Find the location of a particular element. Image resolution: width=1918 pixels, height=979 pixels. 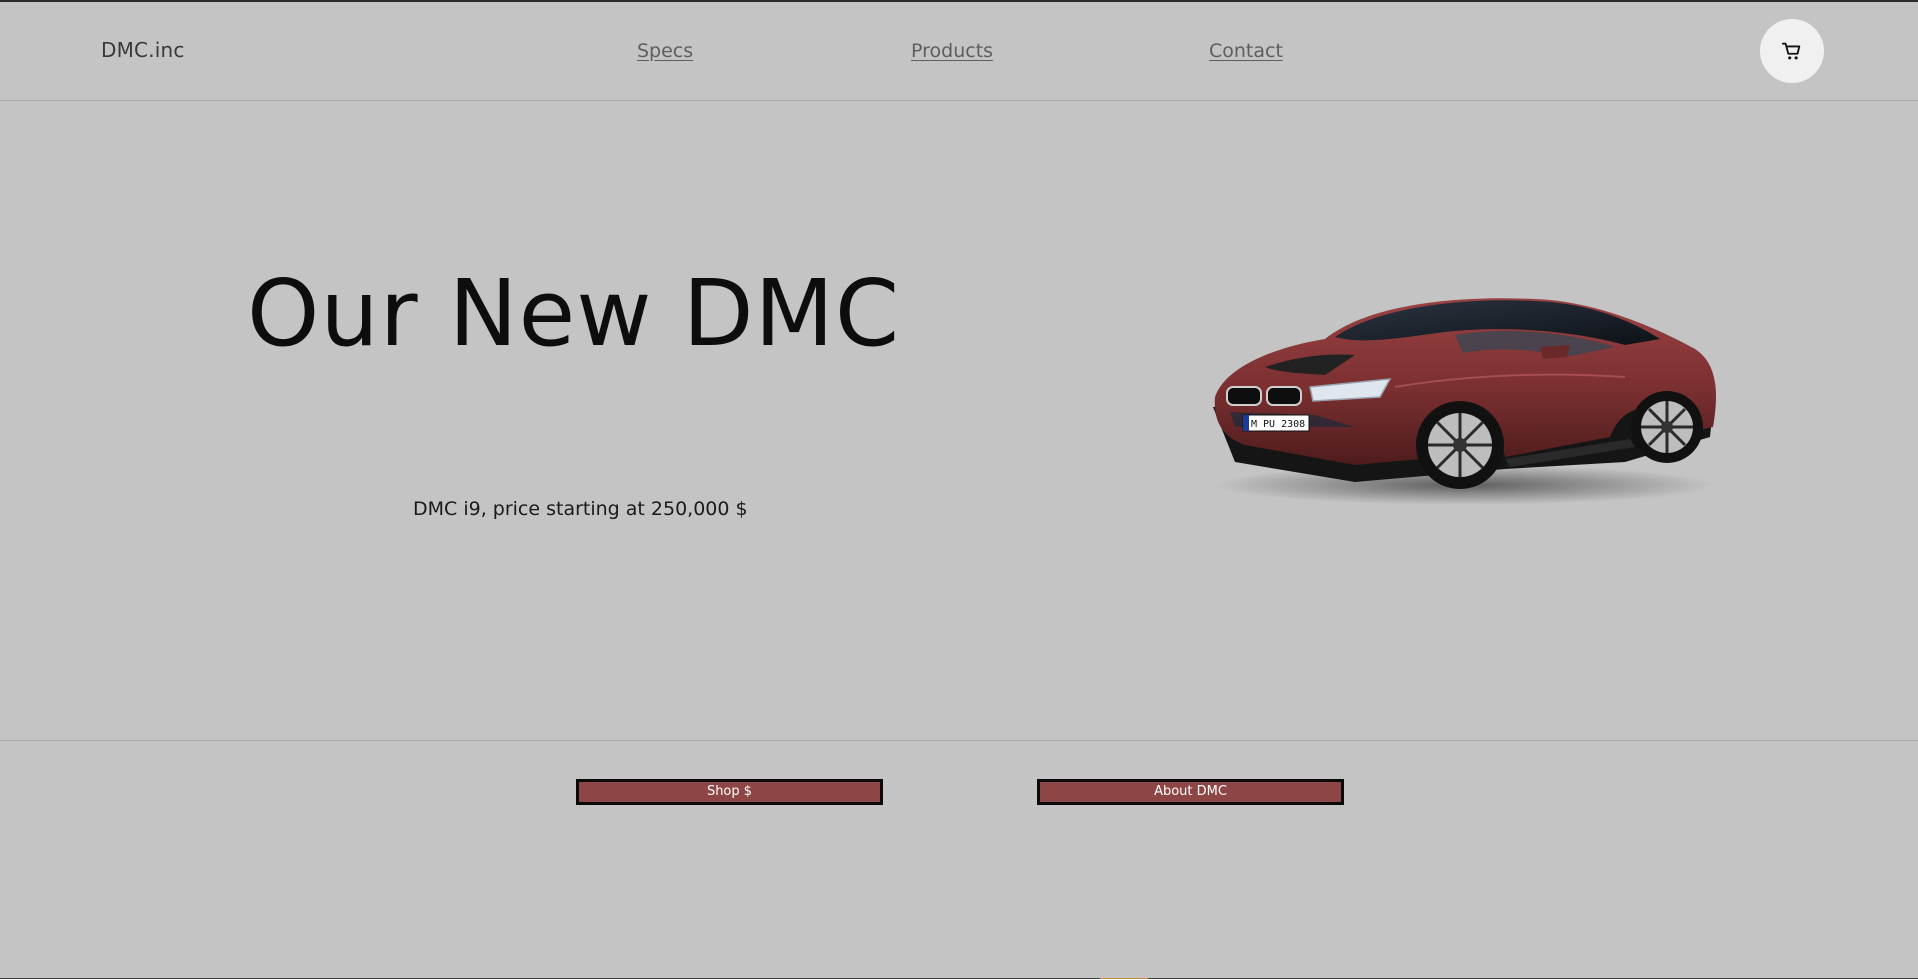

section-divider is located at coordinates (959, 740).